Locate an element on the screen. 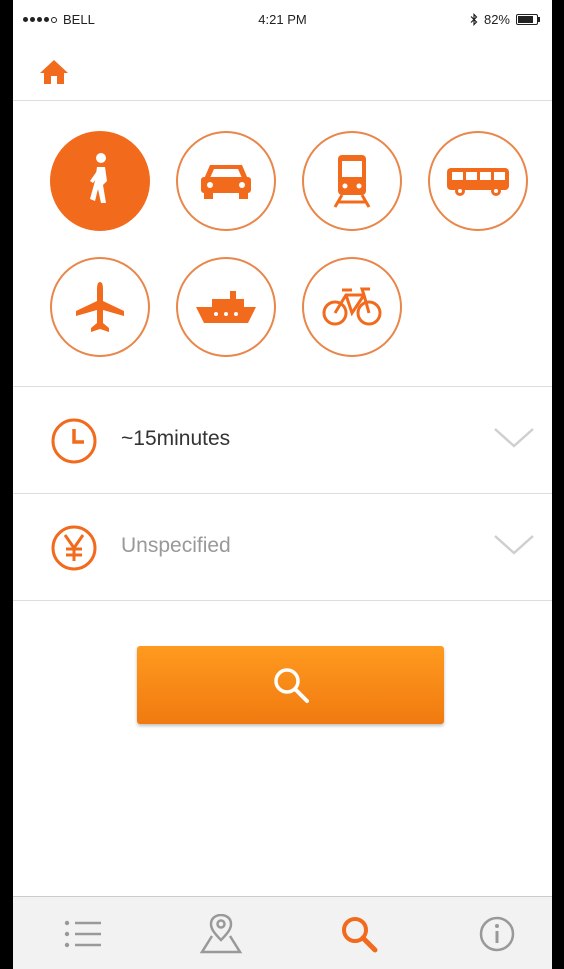 This screenshot has width=564, height=969. car-icon is located at coordinates (226, 182).